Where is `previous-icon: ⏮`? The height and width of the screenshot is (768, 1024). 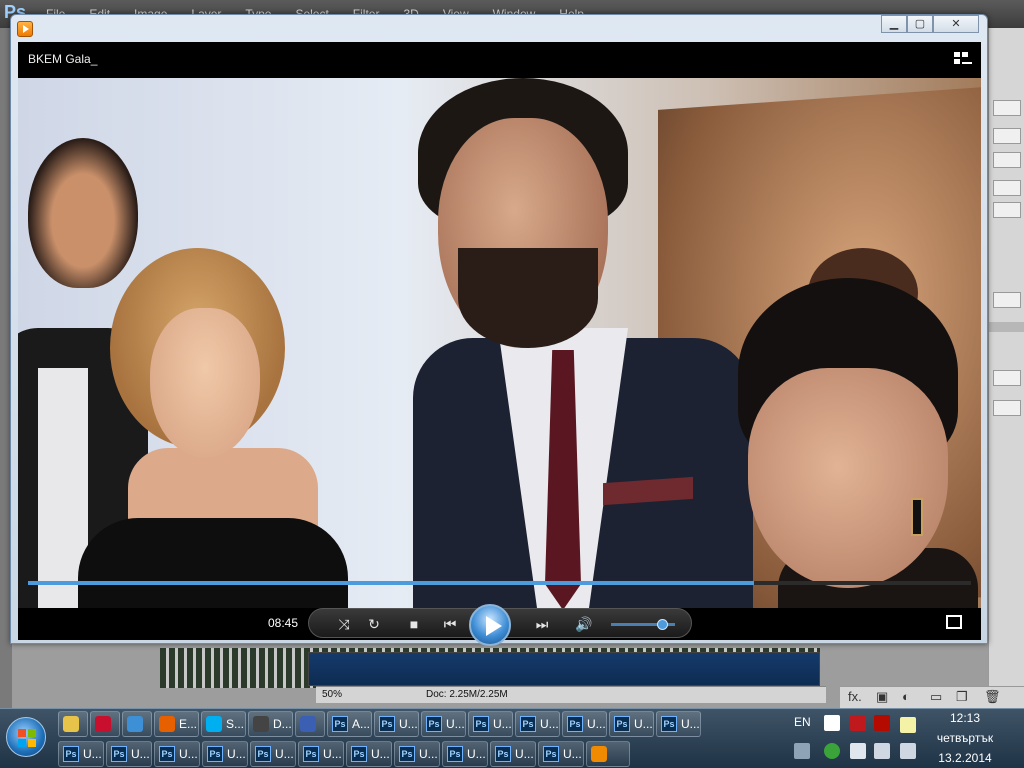
previous-icon: ⏮ is located at coordinates (450, 624).